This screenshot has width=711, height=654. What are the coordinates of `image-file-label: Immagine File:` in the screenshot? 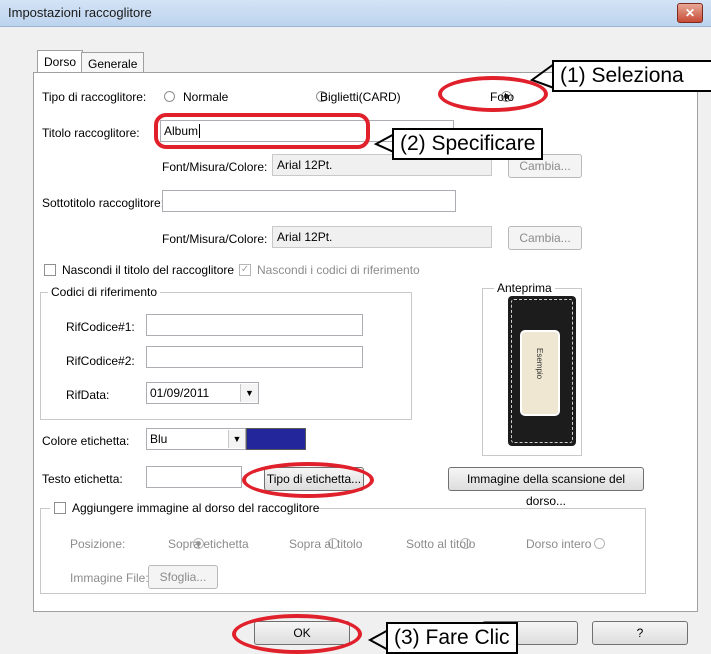 It's located at (109, 578).